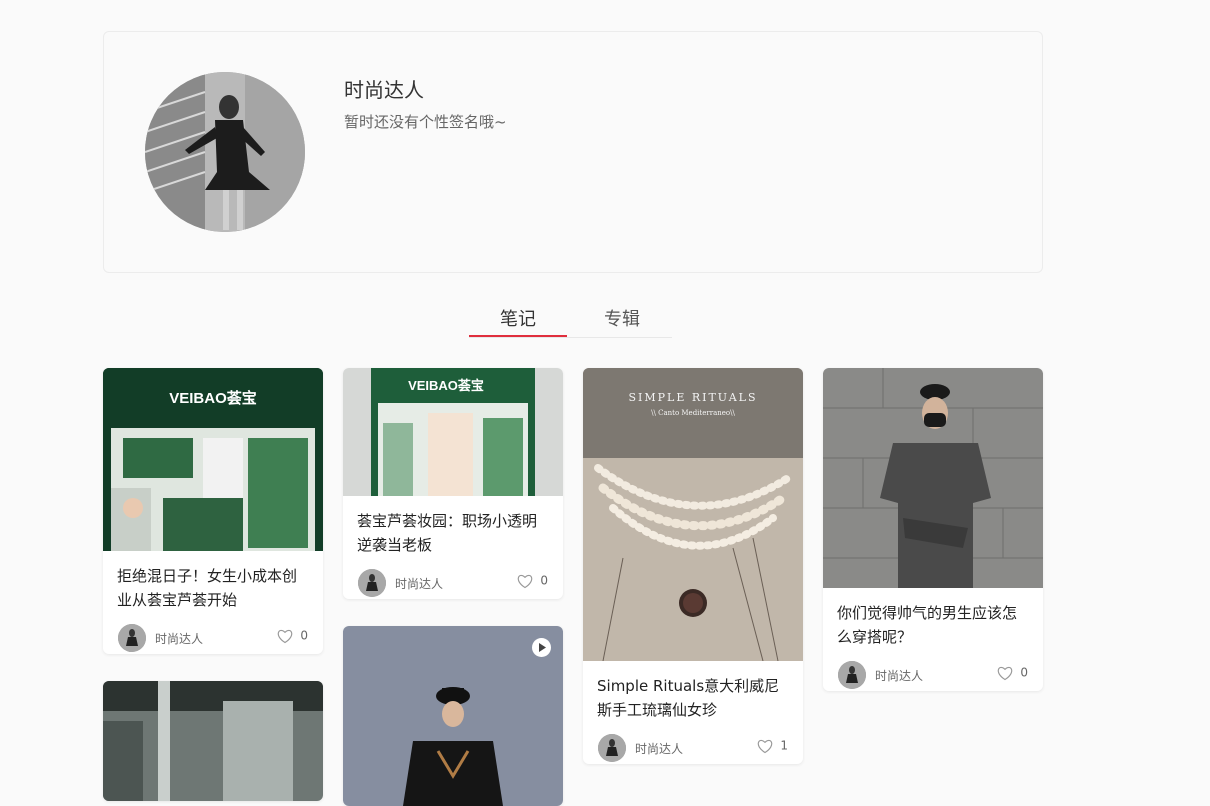 The height and width of the screenshot is (806, 1210). I want to click on play-icon, so click(542, 647).